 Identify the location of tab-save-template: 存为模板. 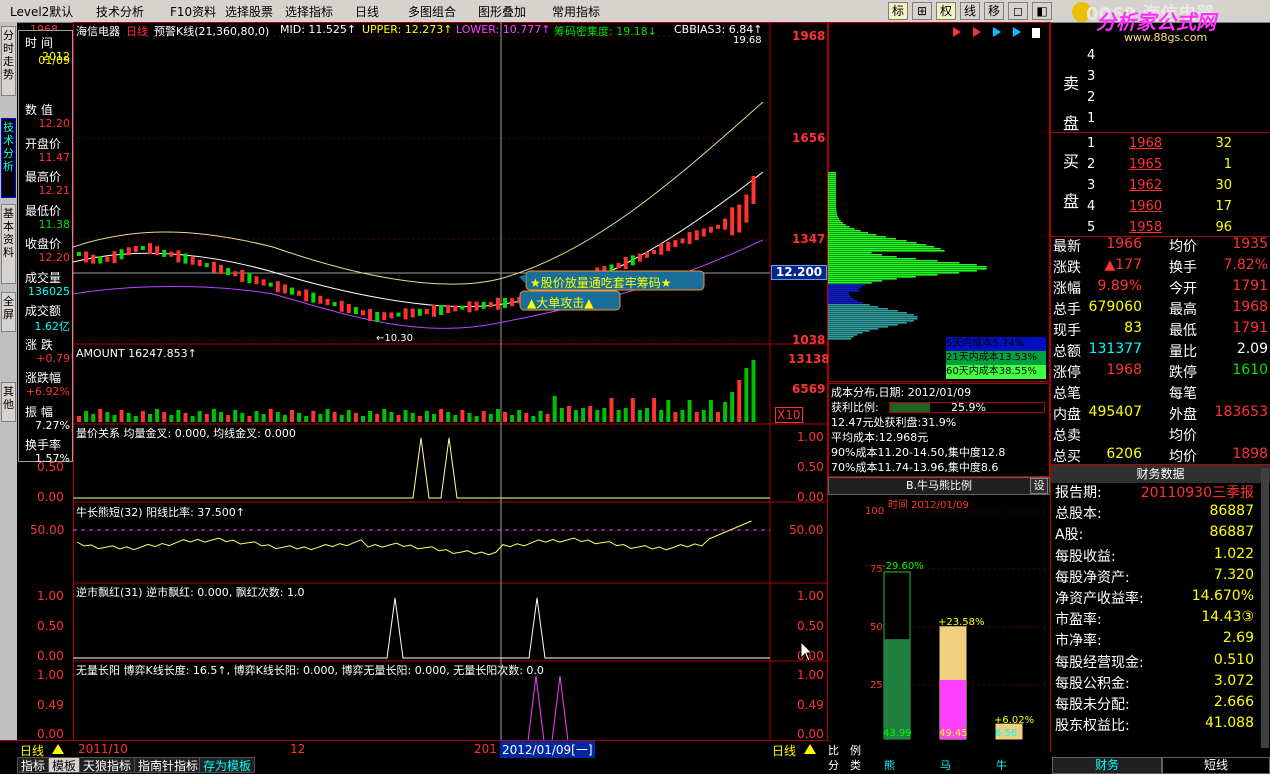
(227, 765).